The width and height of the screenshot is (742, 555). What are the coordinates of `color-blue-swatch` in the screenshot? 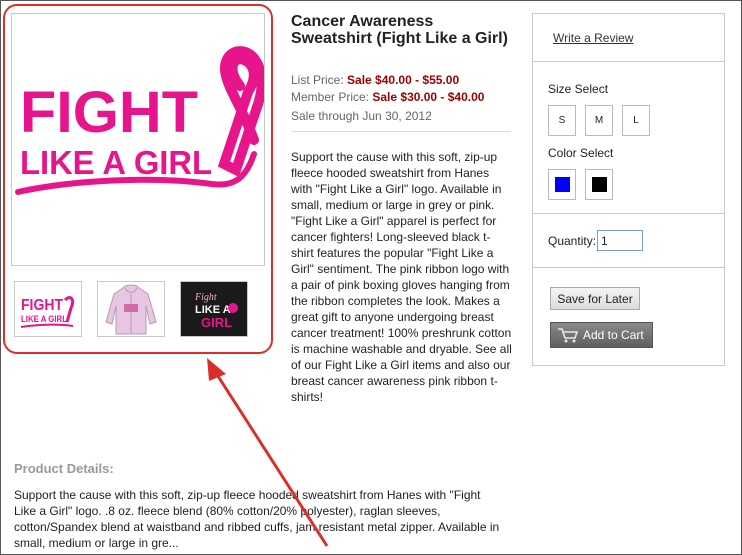 It's located at (562, 184).